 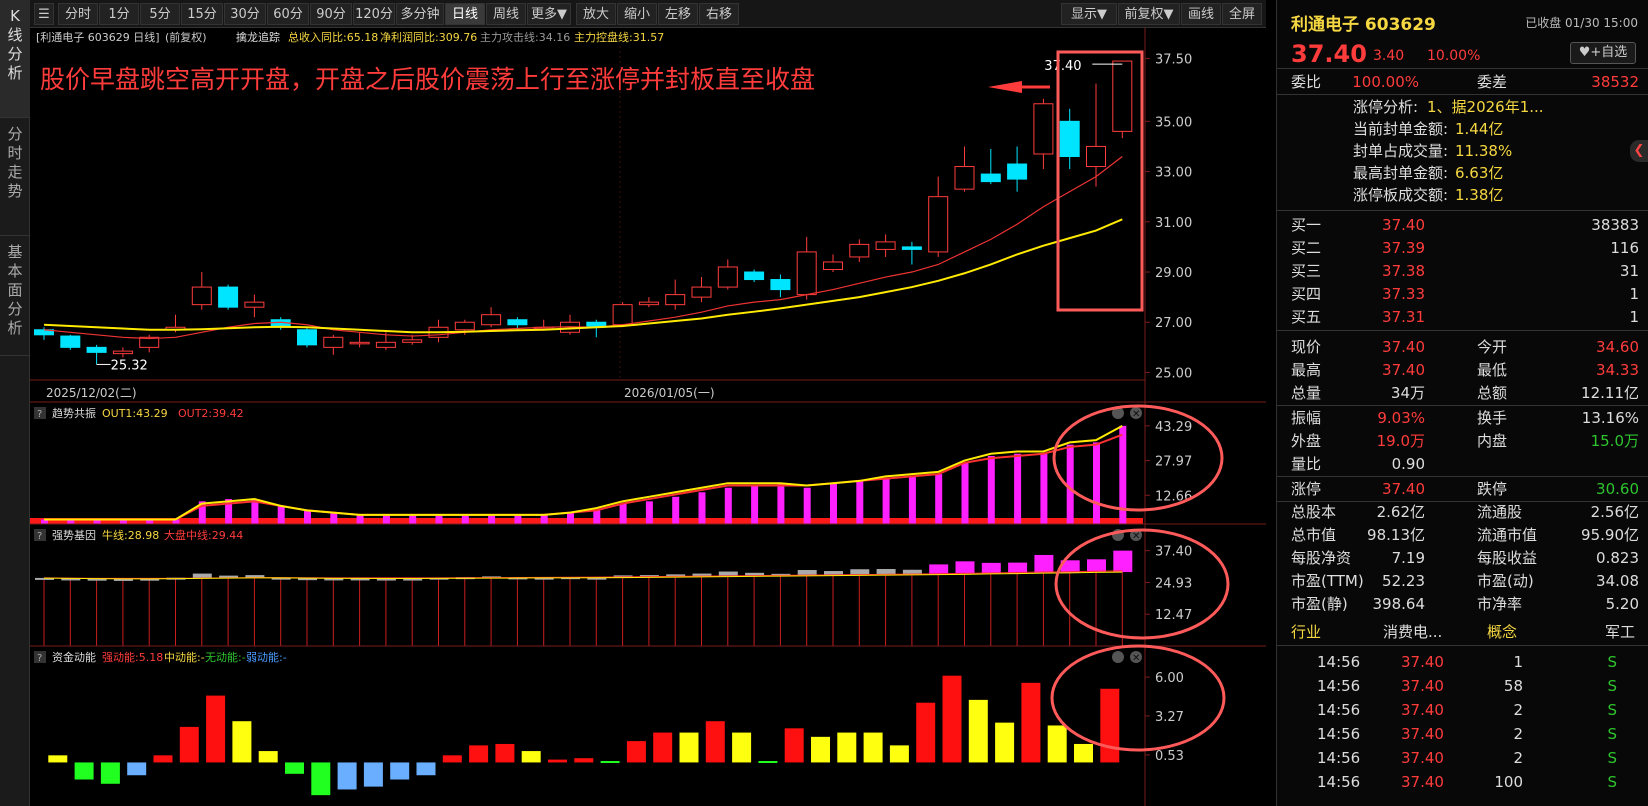 What do you see at coordinates (1462, 248) in the screenshot?
I see `bid-row: 买二 37.39 116` at bounding box center [1462, 248].